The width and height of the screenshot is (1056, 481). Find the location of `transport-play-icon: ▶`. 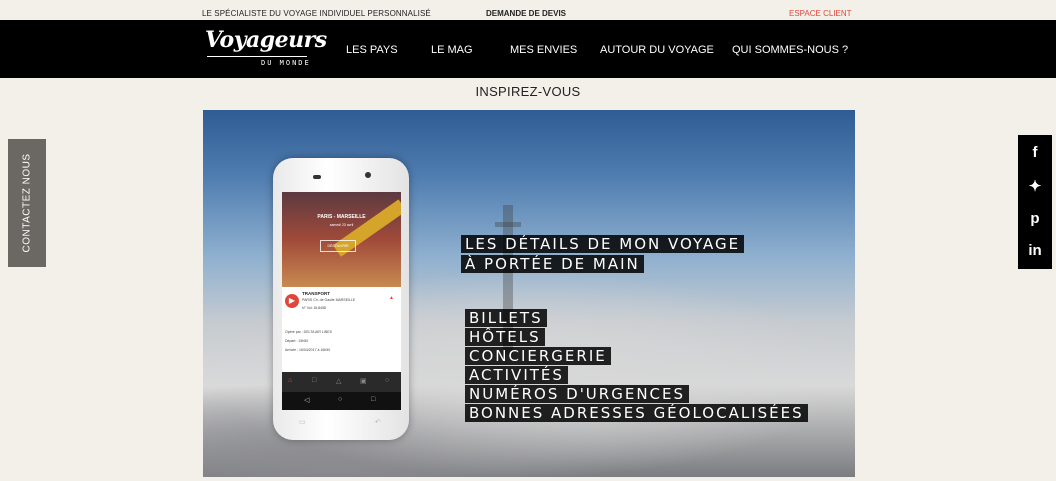

transport-play-icon: ▶ is located at coordinates (292, 301).